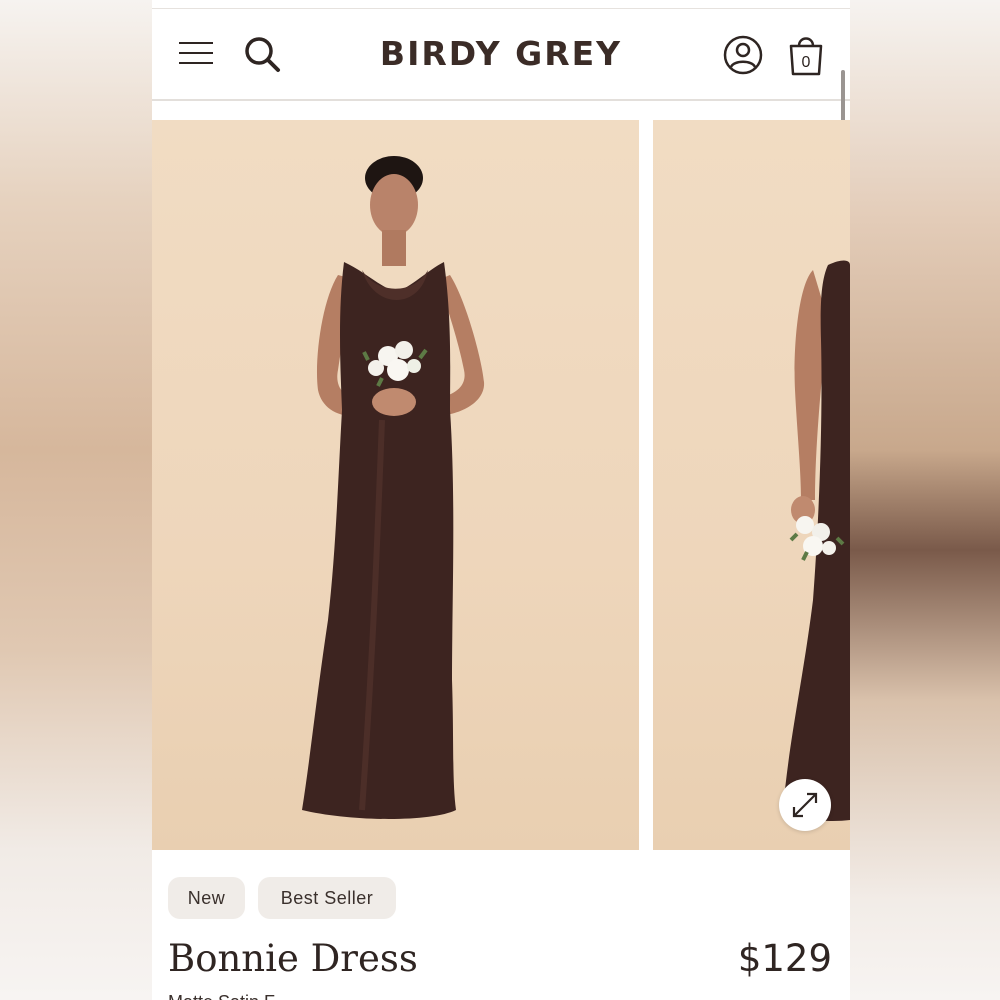 This screenshot has width=1000, height=1000. I want to click on bag-count: 0, so click(806, 62).